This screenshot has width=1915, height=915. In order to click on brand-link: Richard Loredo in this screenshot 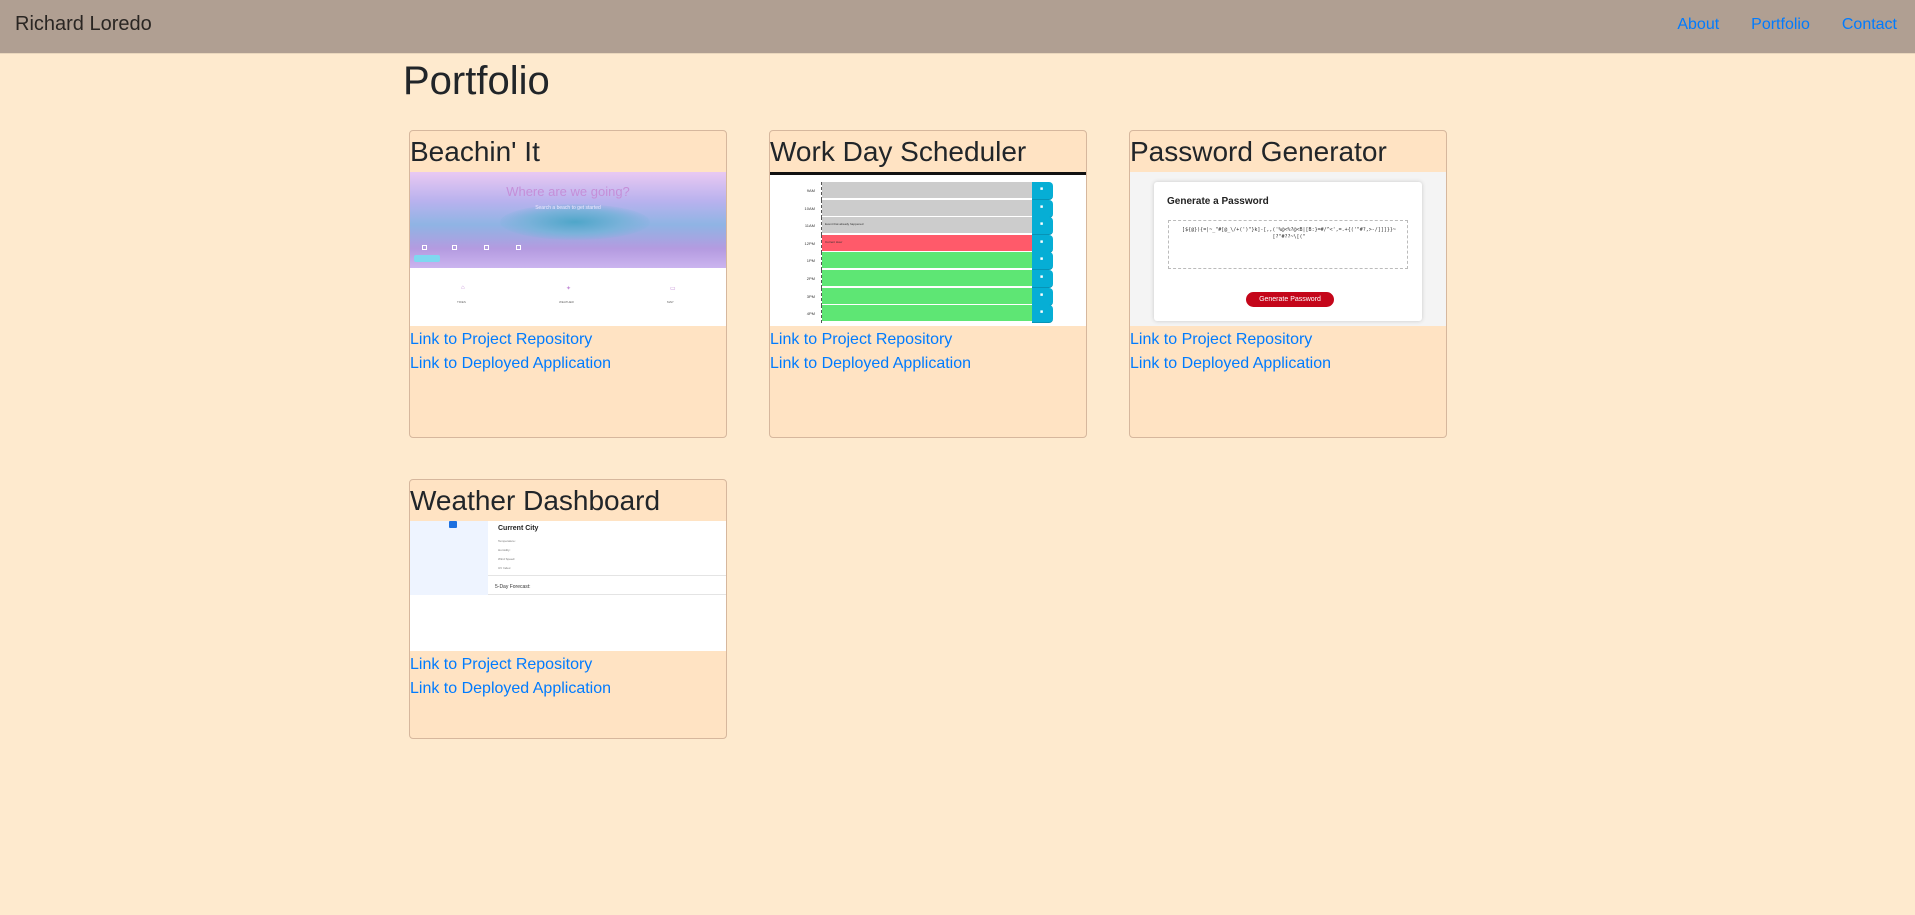, I will do `click(83, 24)`.